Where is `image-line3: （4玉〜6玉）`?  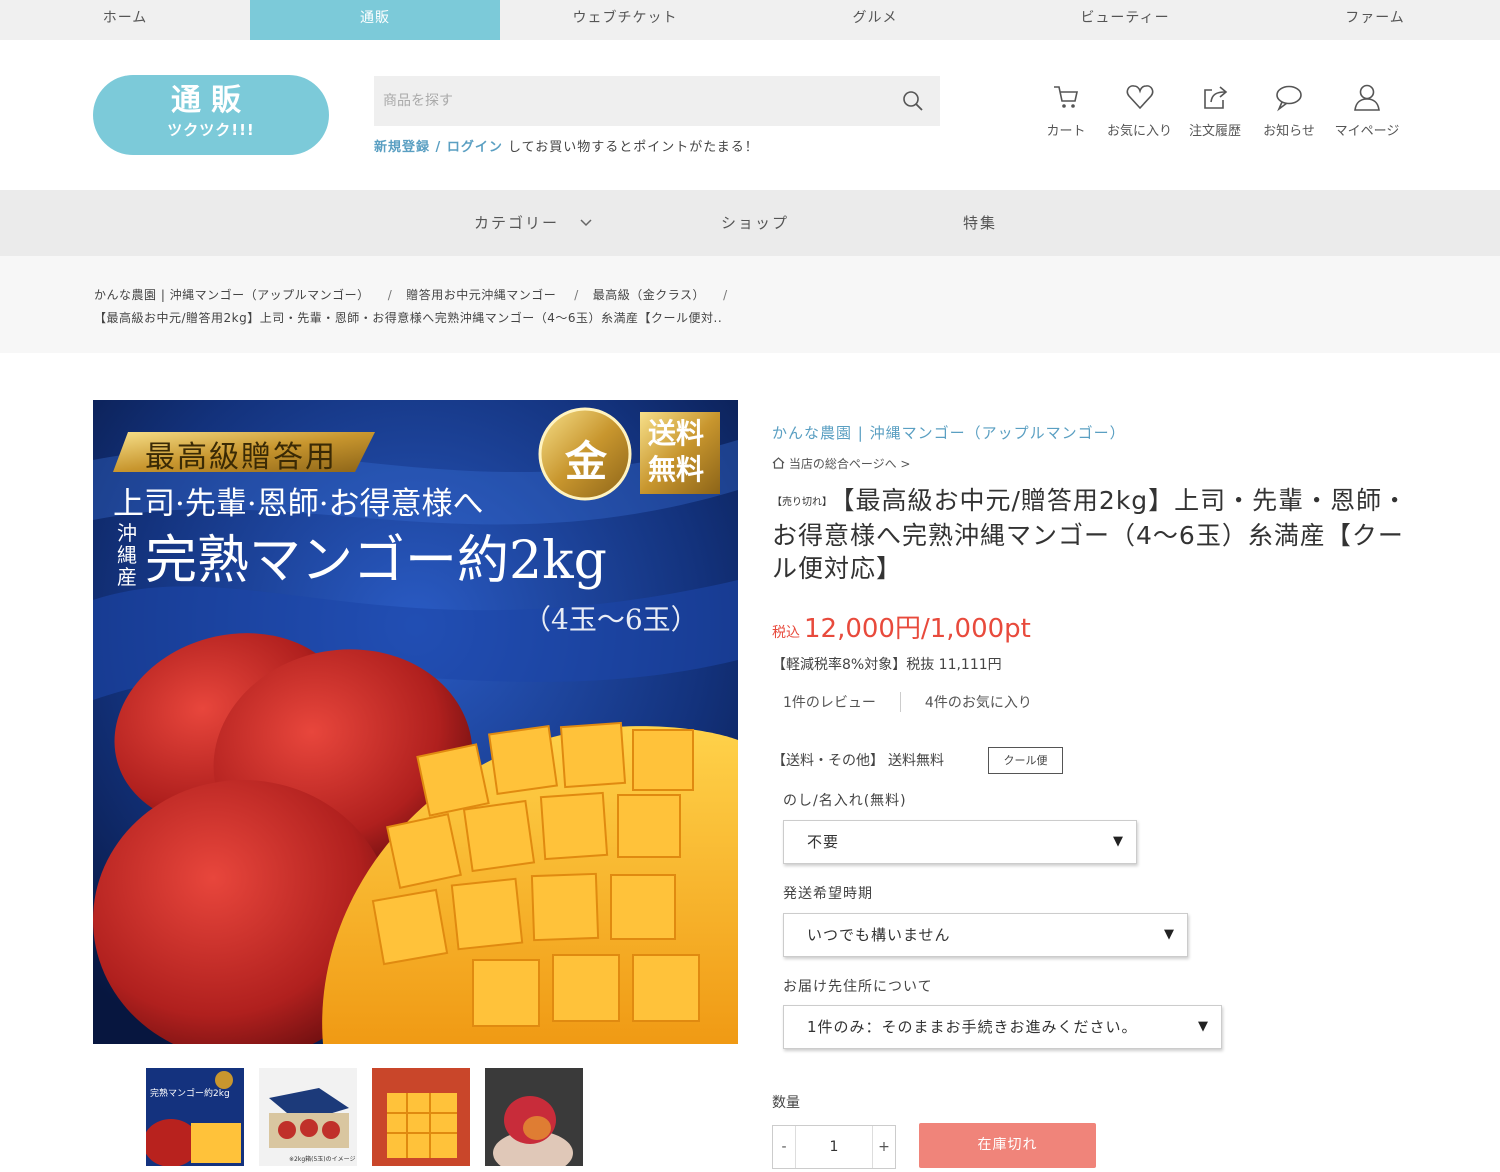
image-line3: （4玉〜6玉） is located at coordinates (611, 619).